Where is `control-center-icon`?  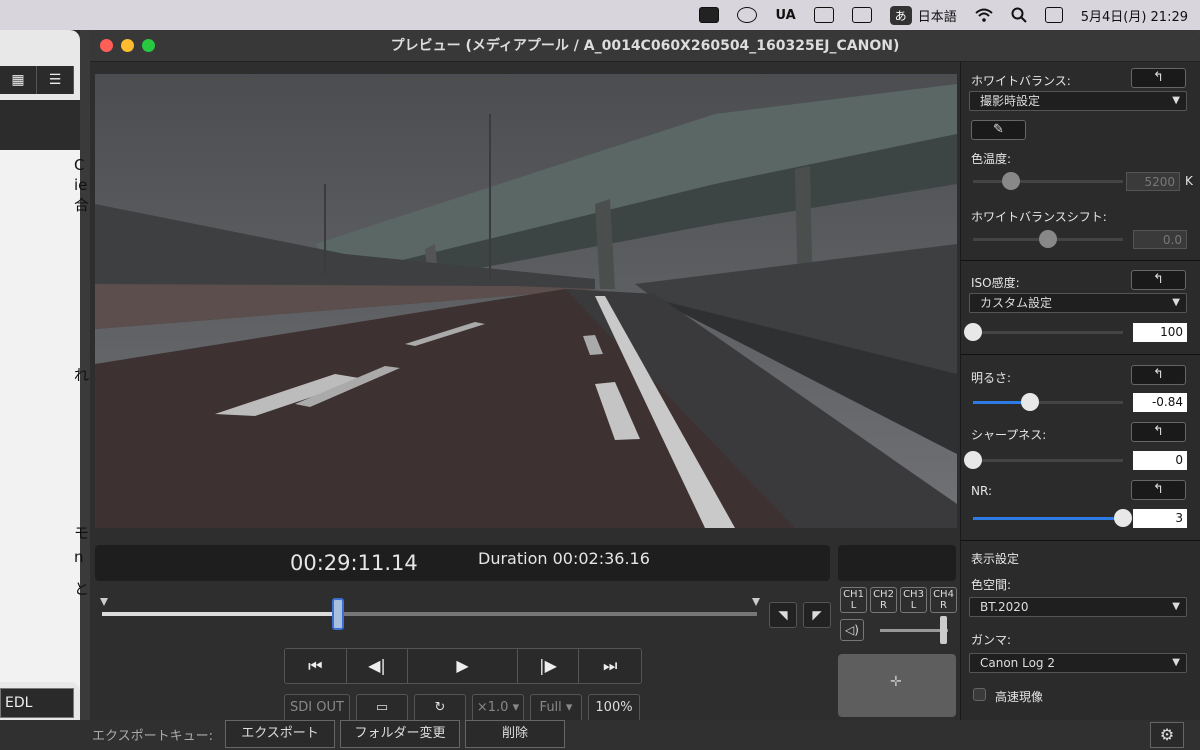
control-center-icon is located at coordinates (1053, 15).